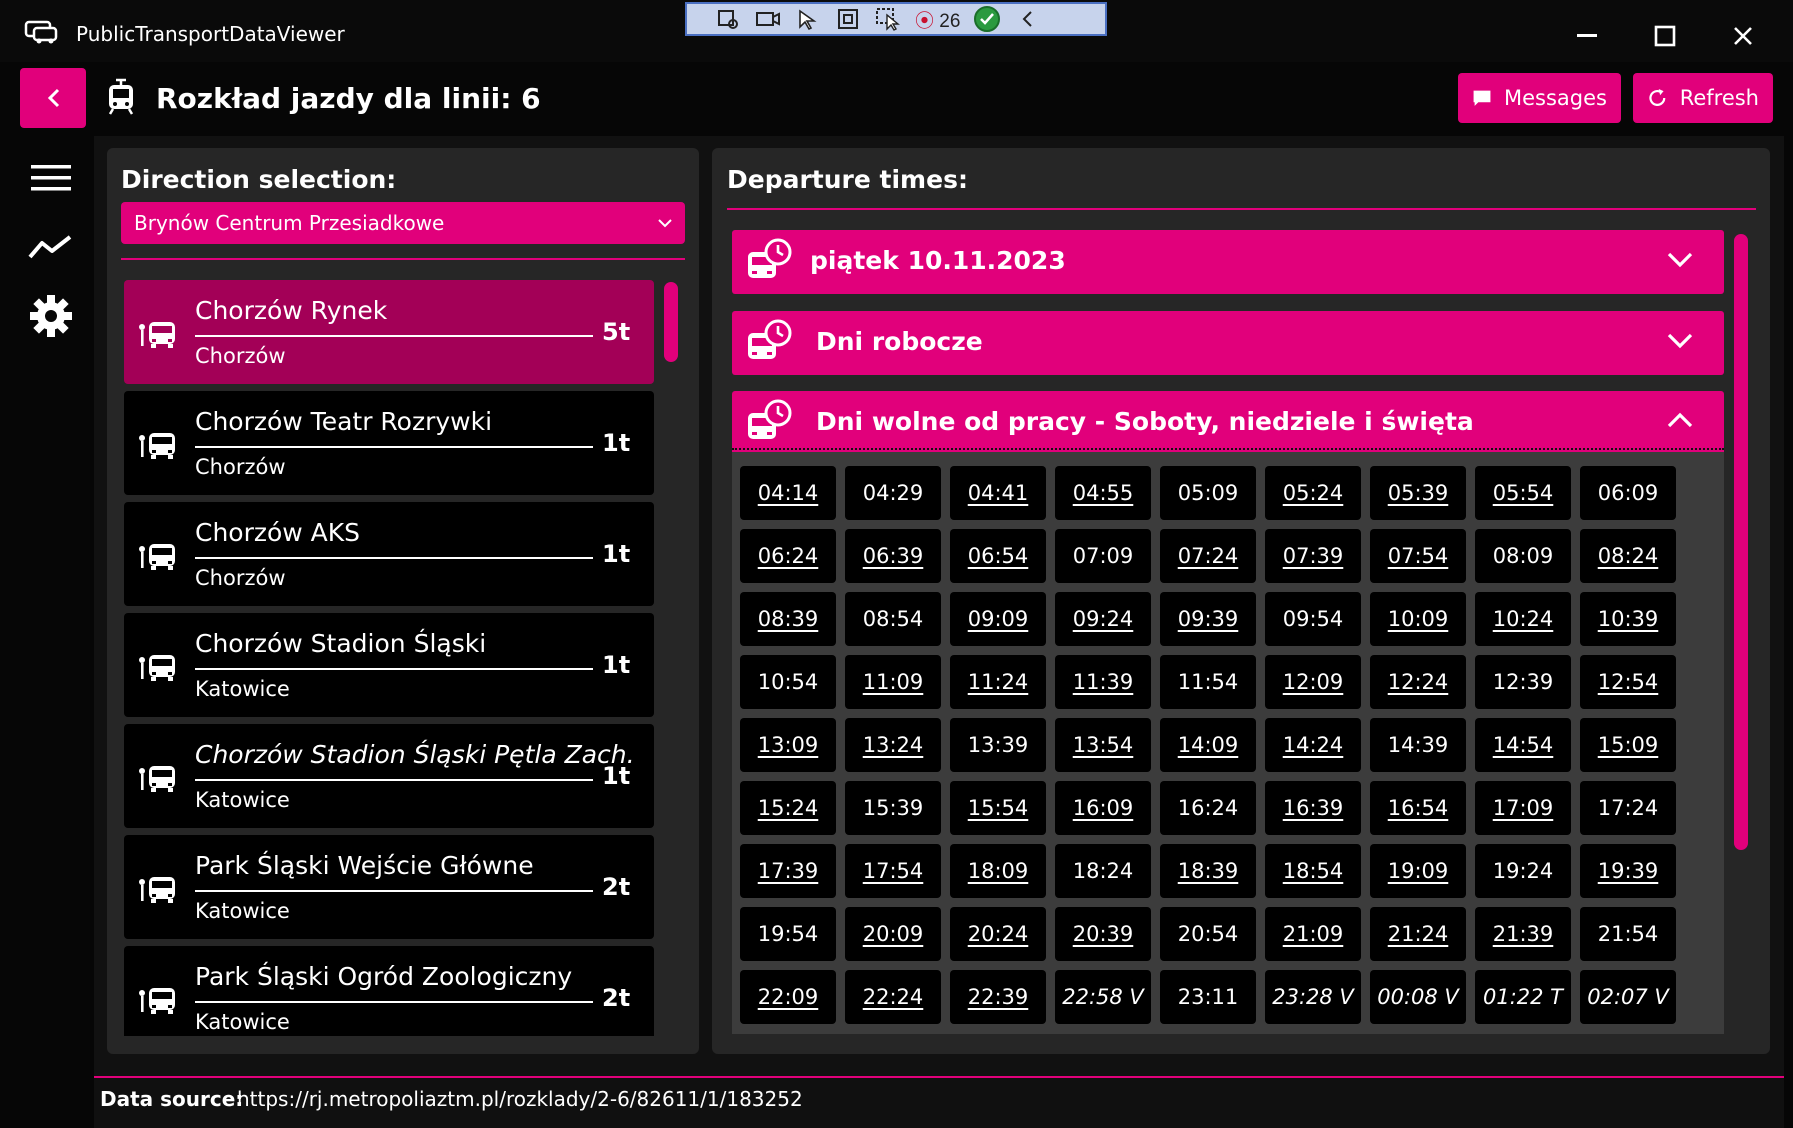 Image resolution: width=1793 pixels, height=1128 pixels. What do you see at coordinates (769, 424) in the screenshot?
I see `bus-clock-icon` at bounding box center [769, 424].